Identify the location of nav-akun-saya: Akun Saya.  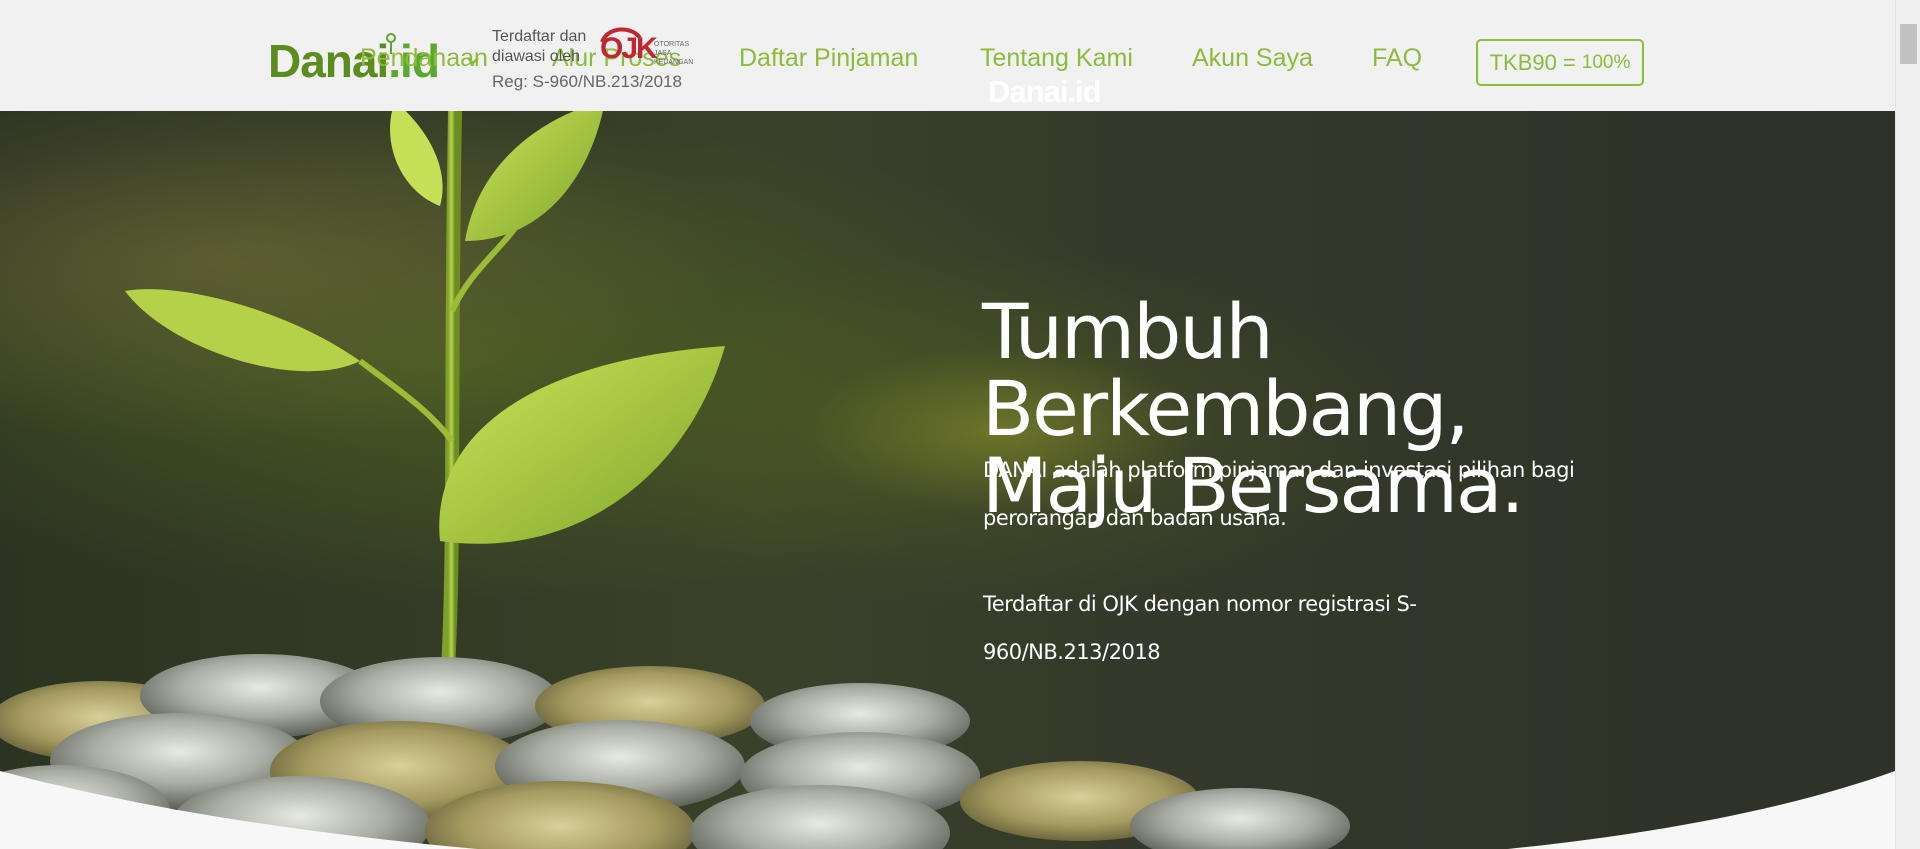
(1252, 58).